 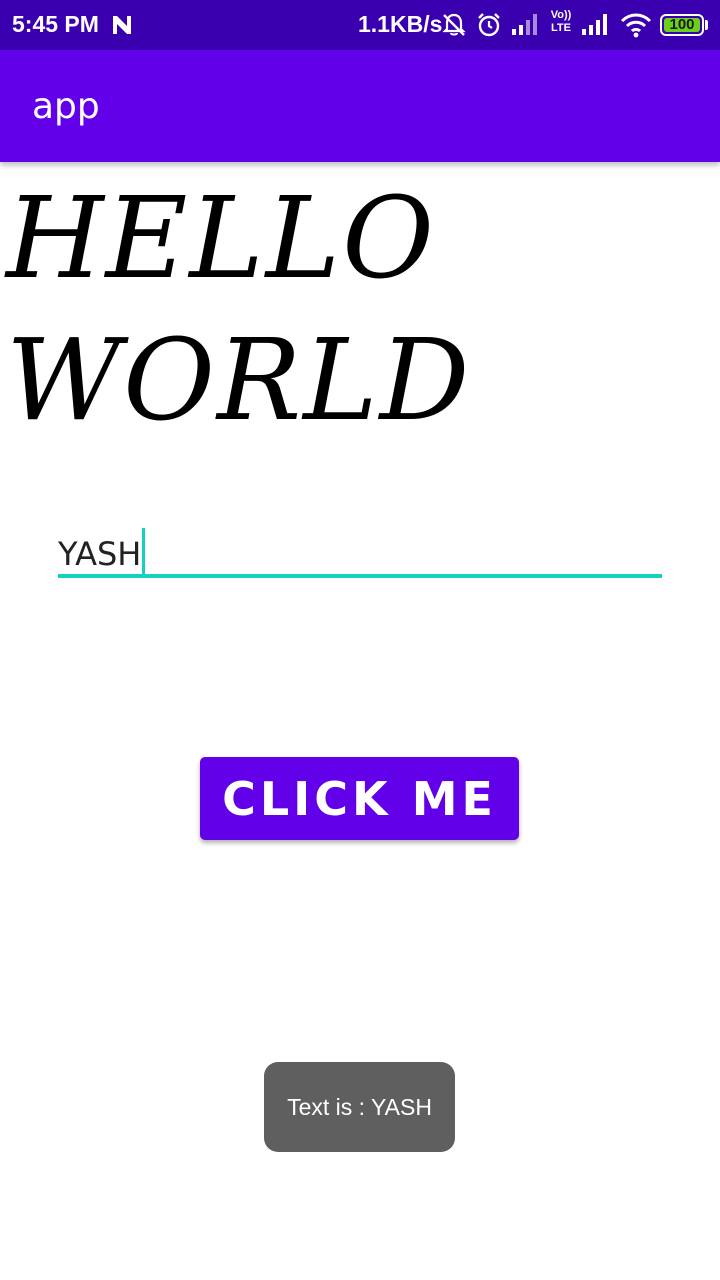 What do you see at coordinates (400, 24) in the screenshot?
I see `network-speed: 1.1KB/s` at bounding box center [400, 24].